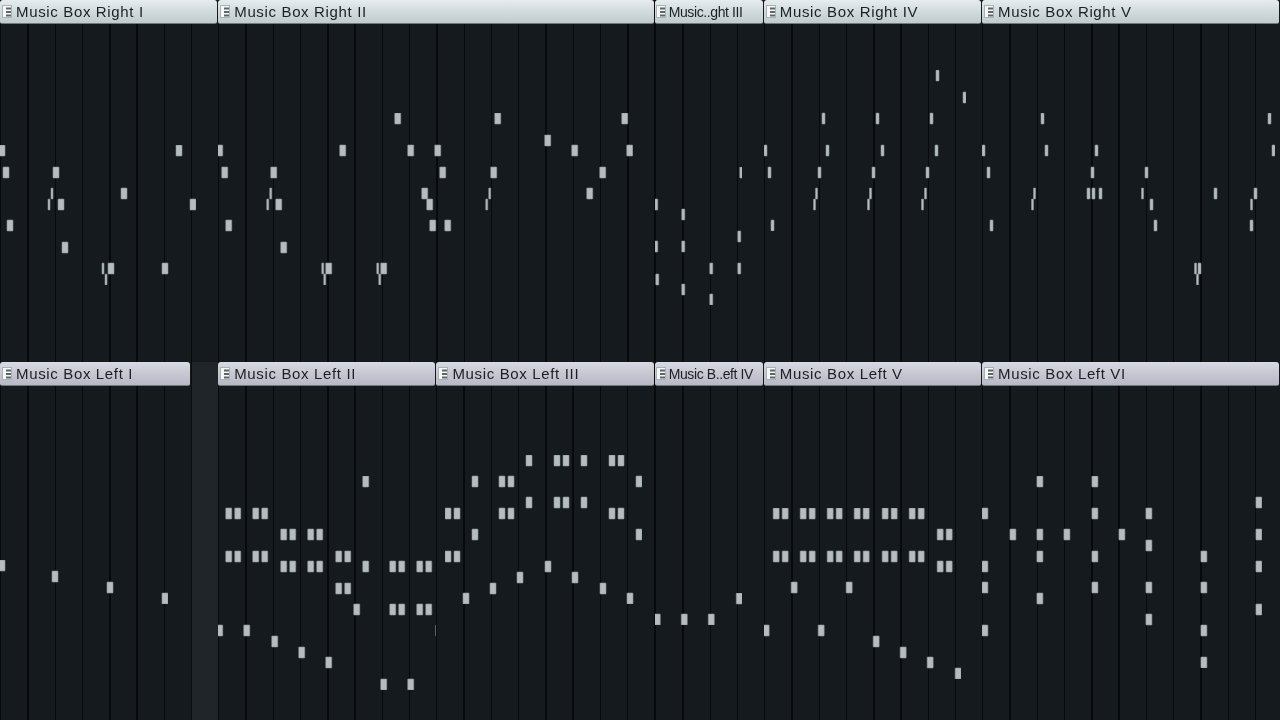  I want to click on clip-header: Music Box Left III, so click(545, 374).